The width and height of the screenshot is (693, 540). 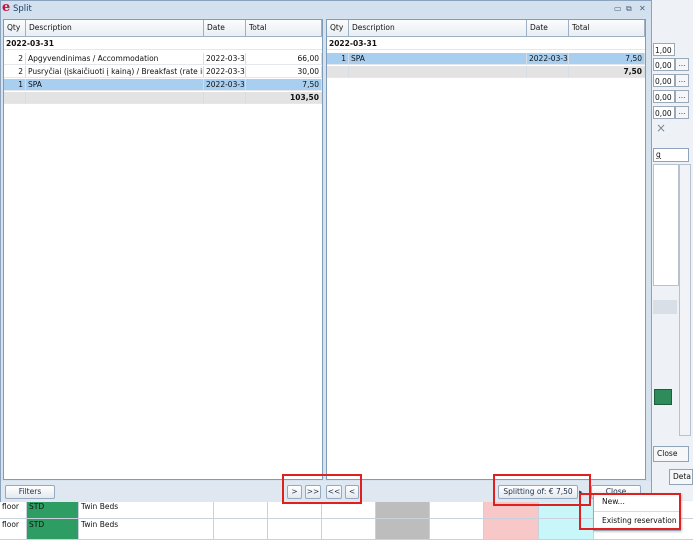 What do you see at coordinates (284, 98) in the screenshot?
I see `sum-total: 103,50` at bounding box center [284, 98].